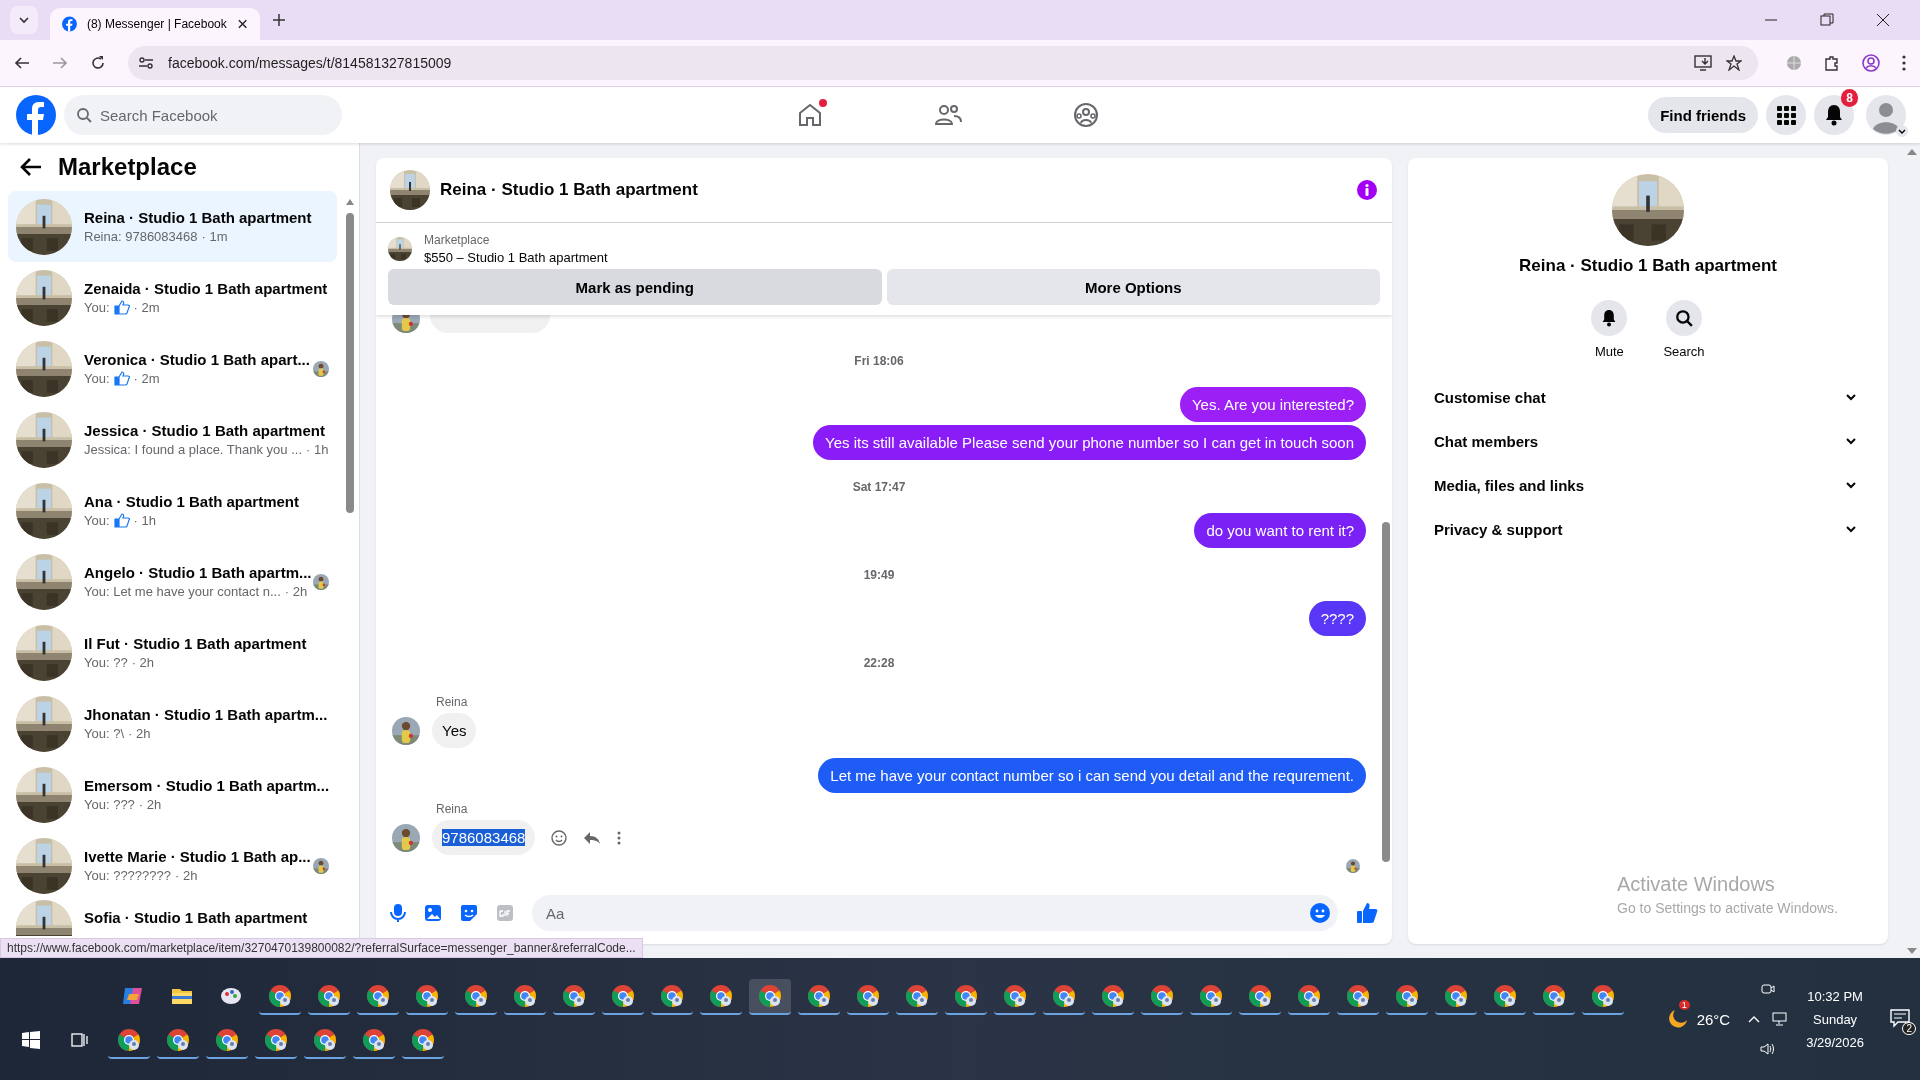 Image resolution: width=1920 pixels, height=1080 pixels. I want to click on sent-message: Let me have your contact number so i can send you detail and the requrement., so click(1092, 775).